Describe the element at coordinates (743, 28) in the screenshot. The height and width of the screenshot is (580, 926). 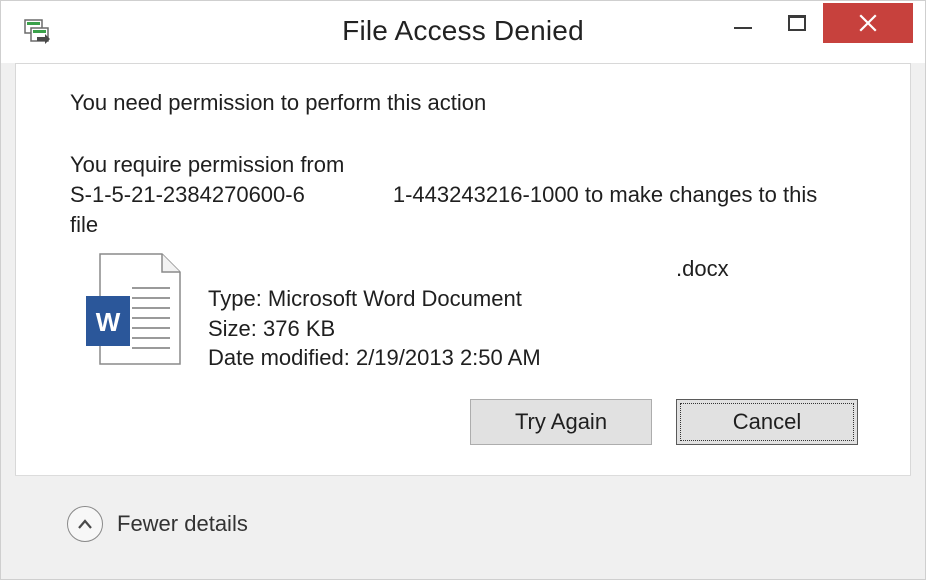
I see `minimize-icon` at that location.